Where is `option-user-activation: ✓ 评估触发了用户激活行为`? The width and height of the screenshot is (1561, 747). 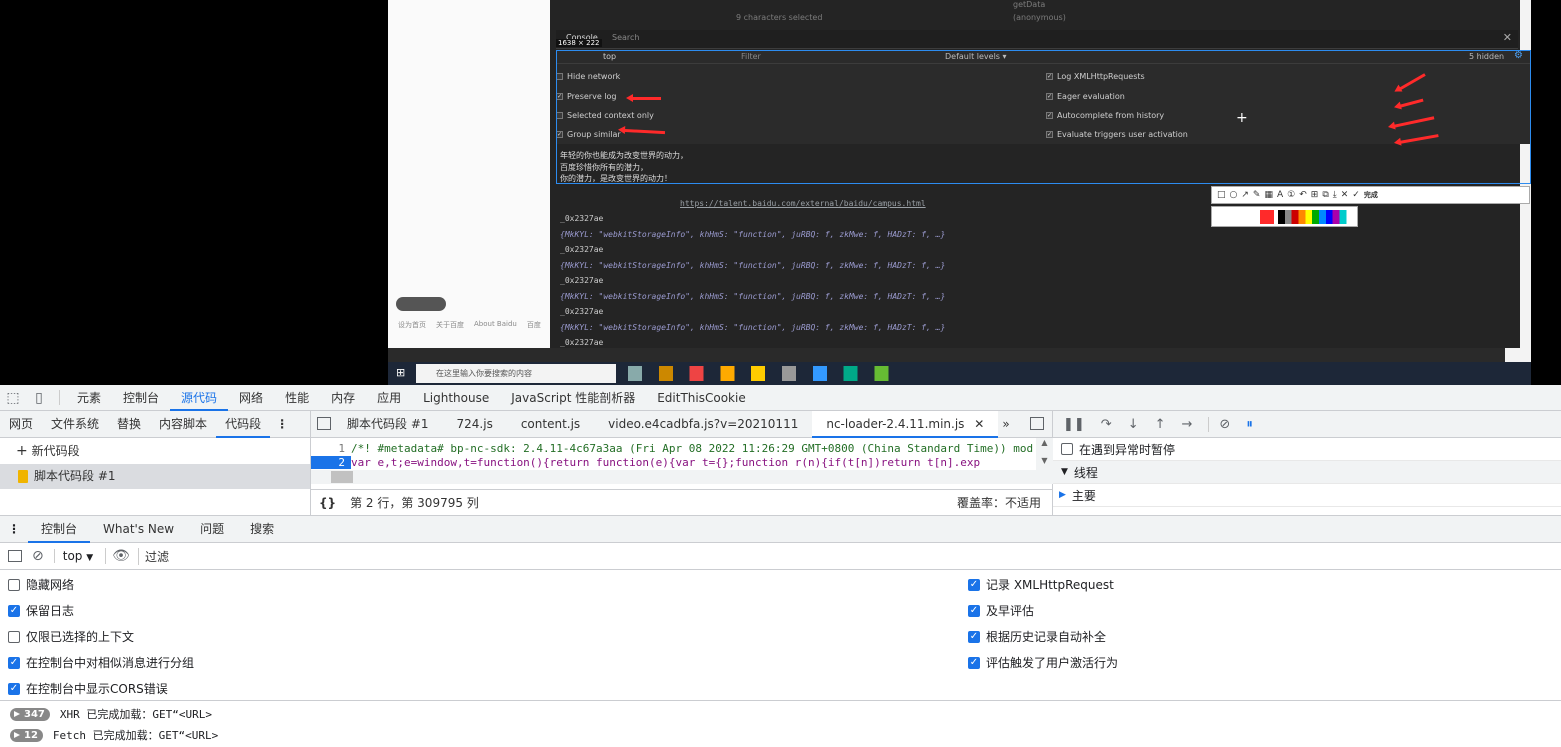
option-user-activation: ✓ 评估触发了用户激活行为 is located at coordinates (1043, 662).